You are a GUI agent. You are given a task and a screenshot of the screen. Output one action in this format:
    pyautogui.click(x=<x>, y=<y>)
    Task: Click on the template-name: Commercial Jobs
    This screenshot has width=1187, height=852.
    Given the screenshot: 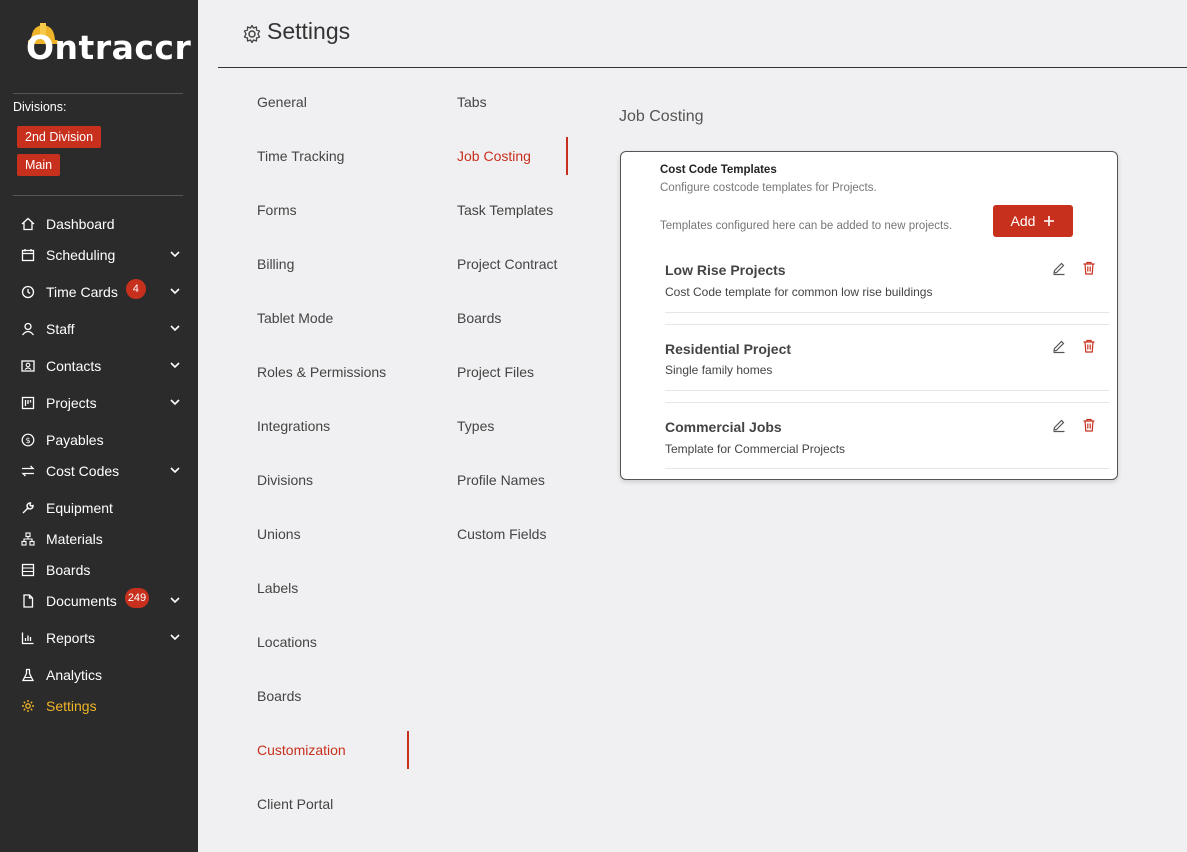 What is the action you would take?
    pyautogui.click(x=723, y=427)
    